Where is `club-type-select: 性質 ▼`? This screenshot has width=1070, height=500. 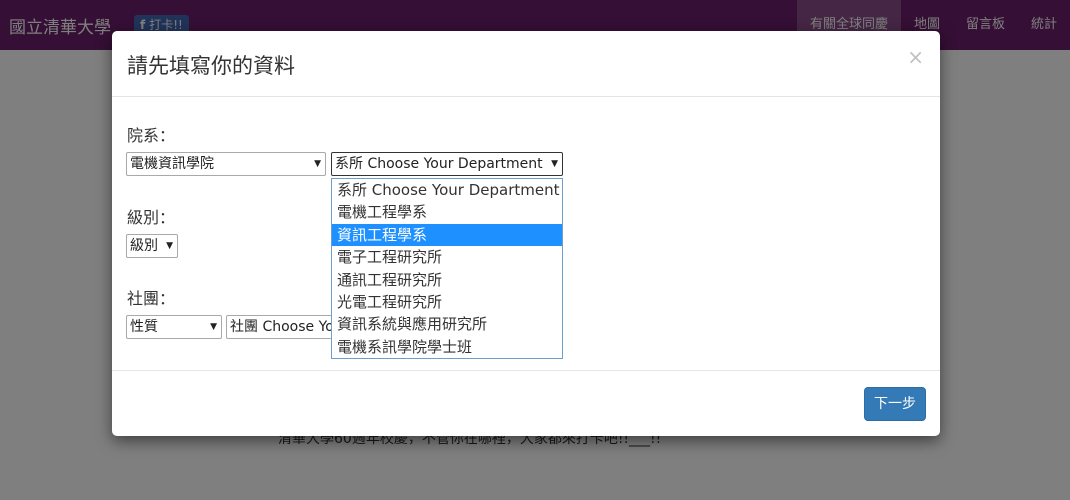
club-type-select: 性質 ▼ is located at coordinates (174, 327).